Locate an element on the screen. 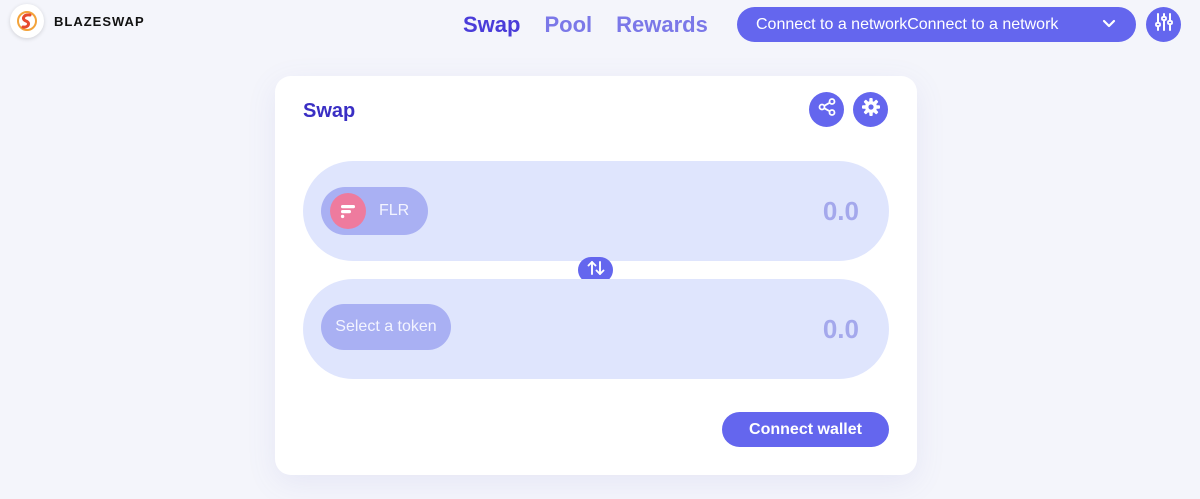 The height and width of the screenshot is (499, 1200). from-token-row: FLR is located at coordinates (596, 211).